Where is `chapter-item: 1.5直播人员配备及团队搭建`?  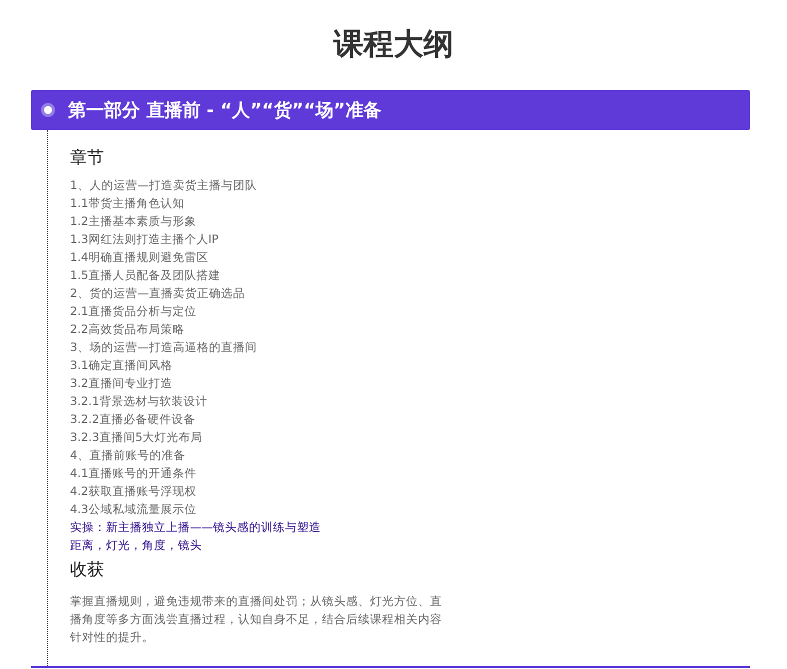
chapter-item: 1.5直播人员配备及团队搭建 is located at coordinates (145, 275).